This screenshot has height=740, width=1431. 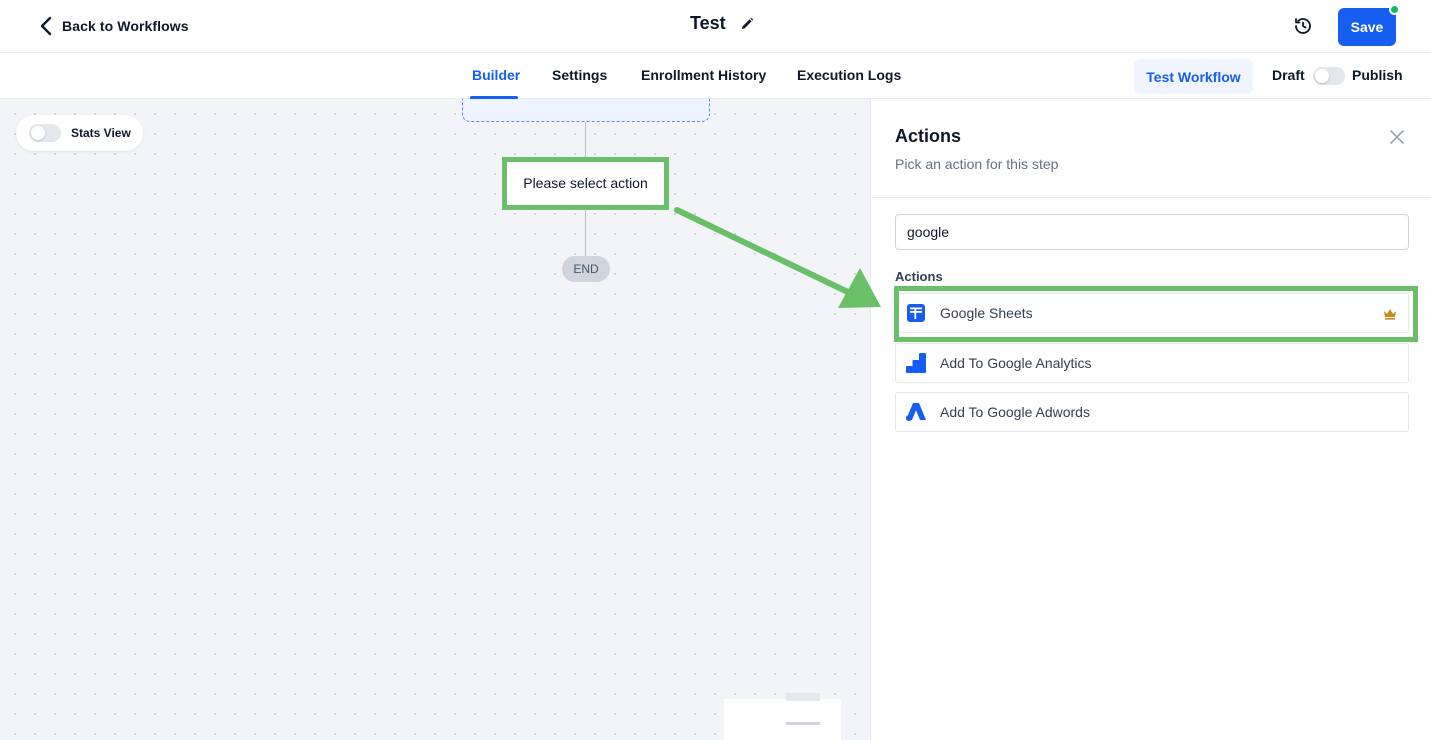 I want to click on tab-builder: Builder, so click(x=496, y=75).